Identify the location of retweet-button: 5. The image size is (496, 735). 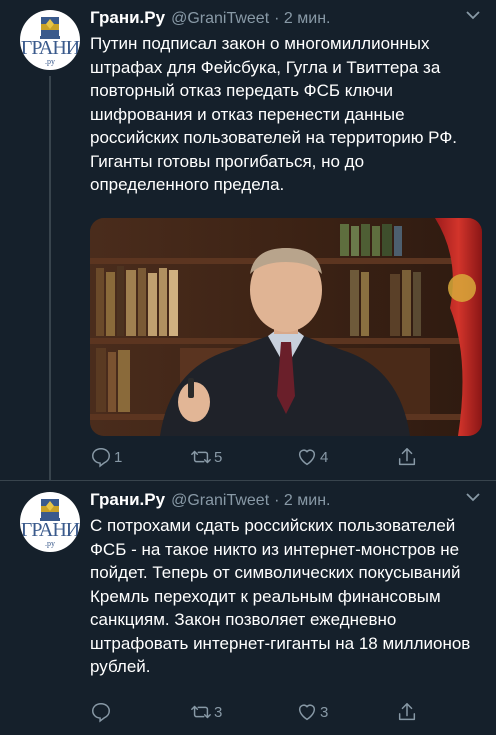
(206, 457).